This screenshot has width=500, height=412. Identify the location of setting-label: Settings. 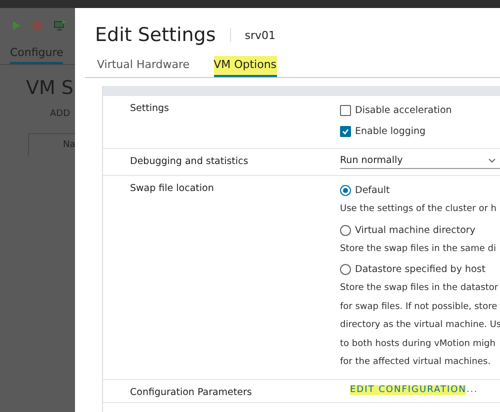
(150, 109).